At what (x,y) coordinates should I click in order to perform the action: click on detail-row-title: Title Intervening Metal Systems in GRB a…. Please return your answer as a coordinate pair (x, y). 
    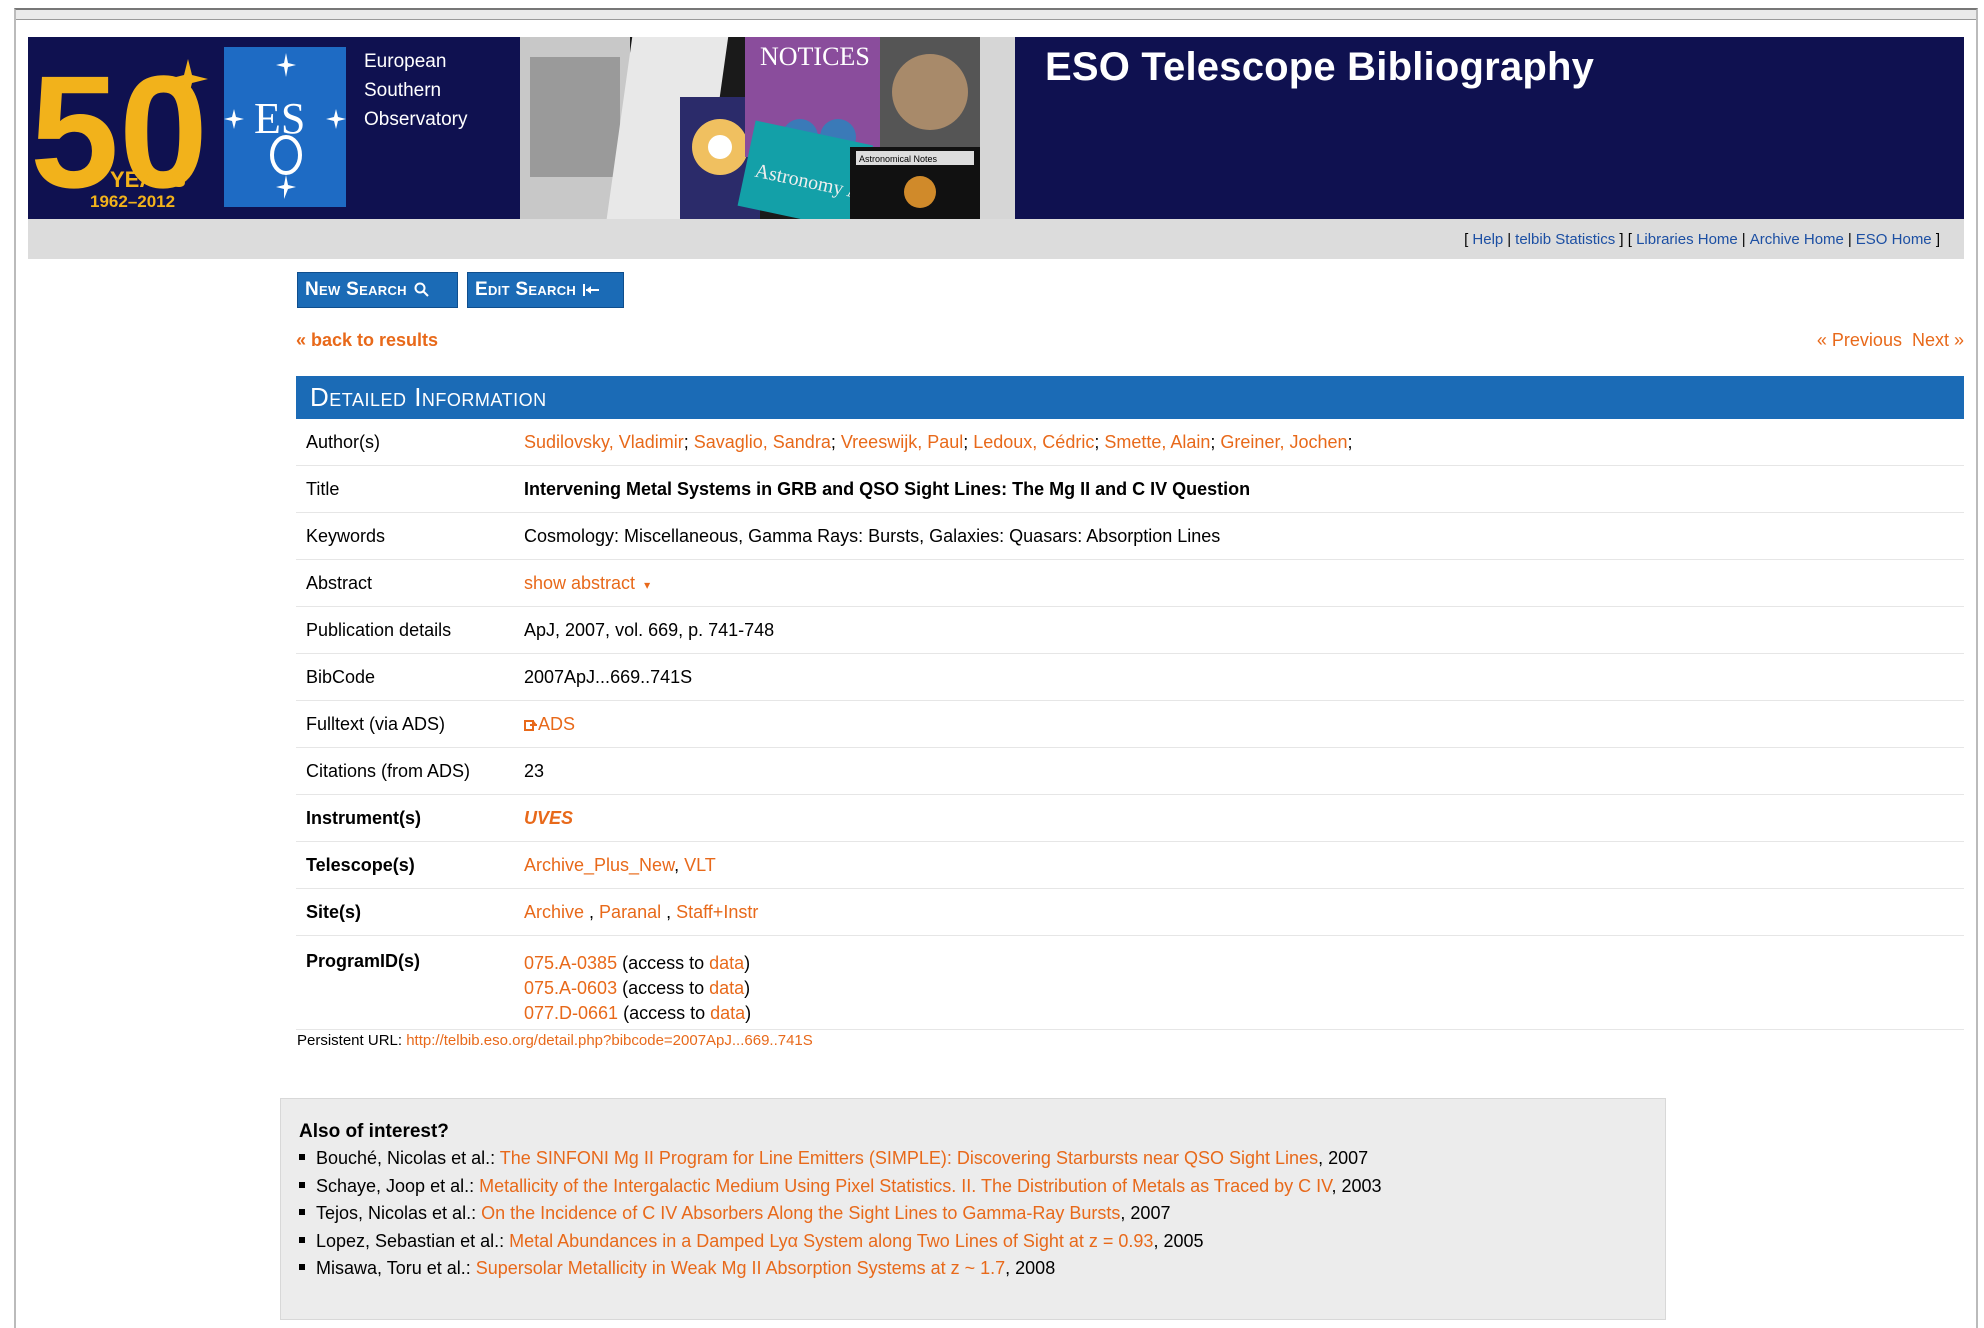
    Looking at the image, I should click on (1130, 489).